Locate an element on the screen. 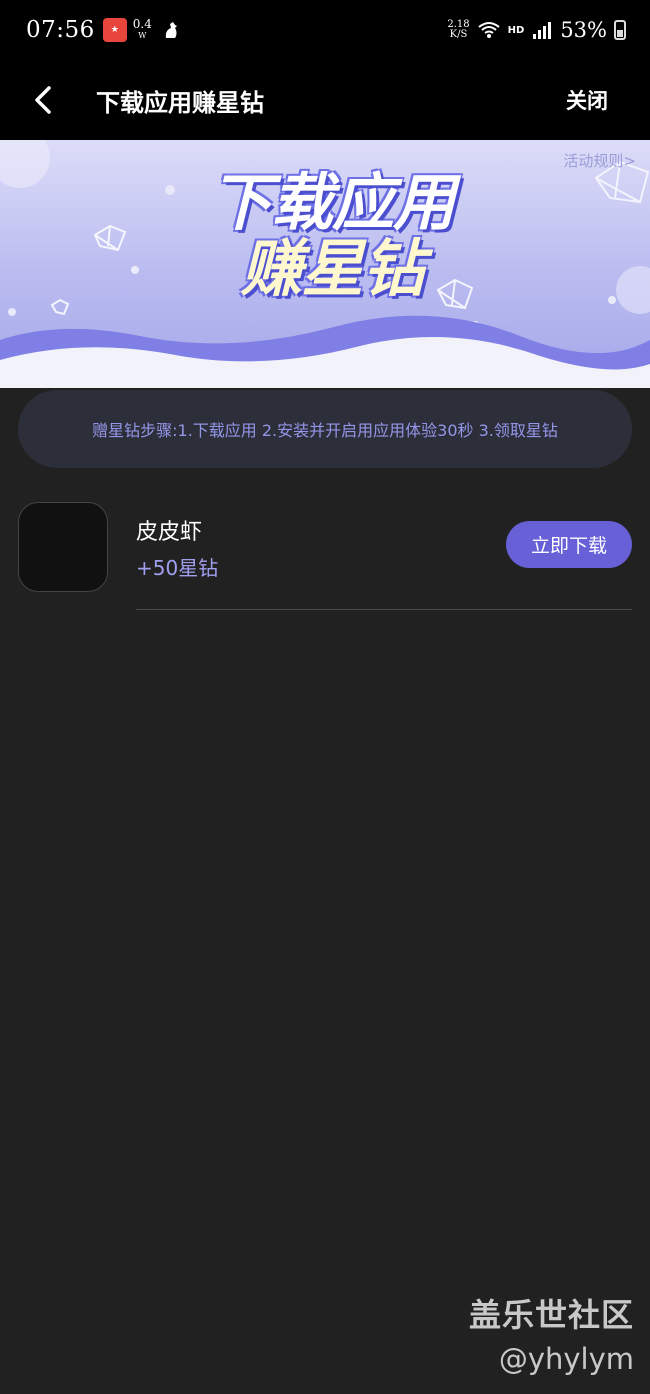  status-bar: 07:56 ★ 0.4 W 2.18 K/S HD 53% is located at coordinates (325, 30).